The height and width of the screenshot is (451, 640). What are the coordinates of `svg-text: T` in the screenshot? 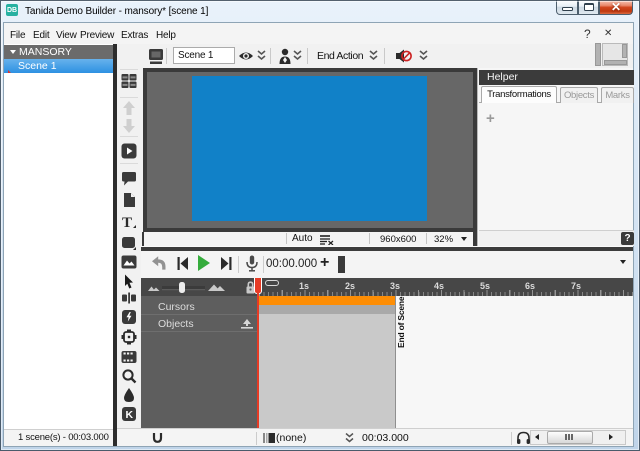 It's located at (127, 222).